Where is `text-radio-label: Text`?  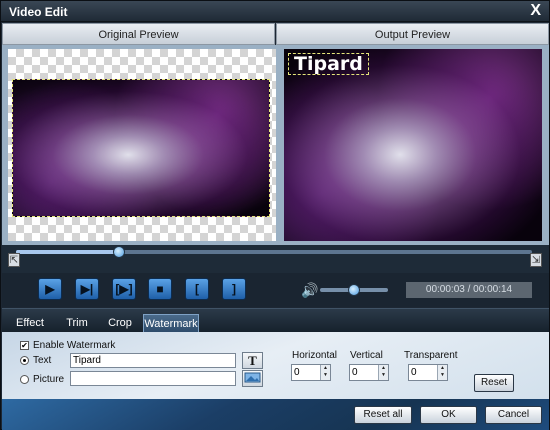
text-radio-label: Text is located at coordinates (42, 360).